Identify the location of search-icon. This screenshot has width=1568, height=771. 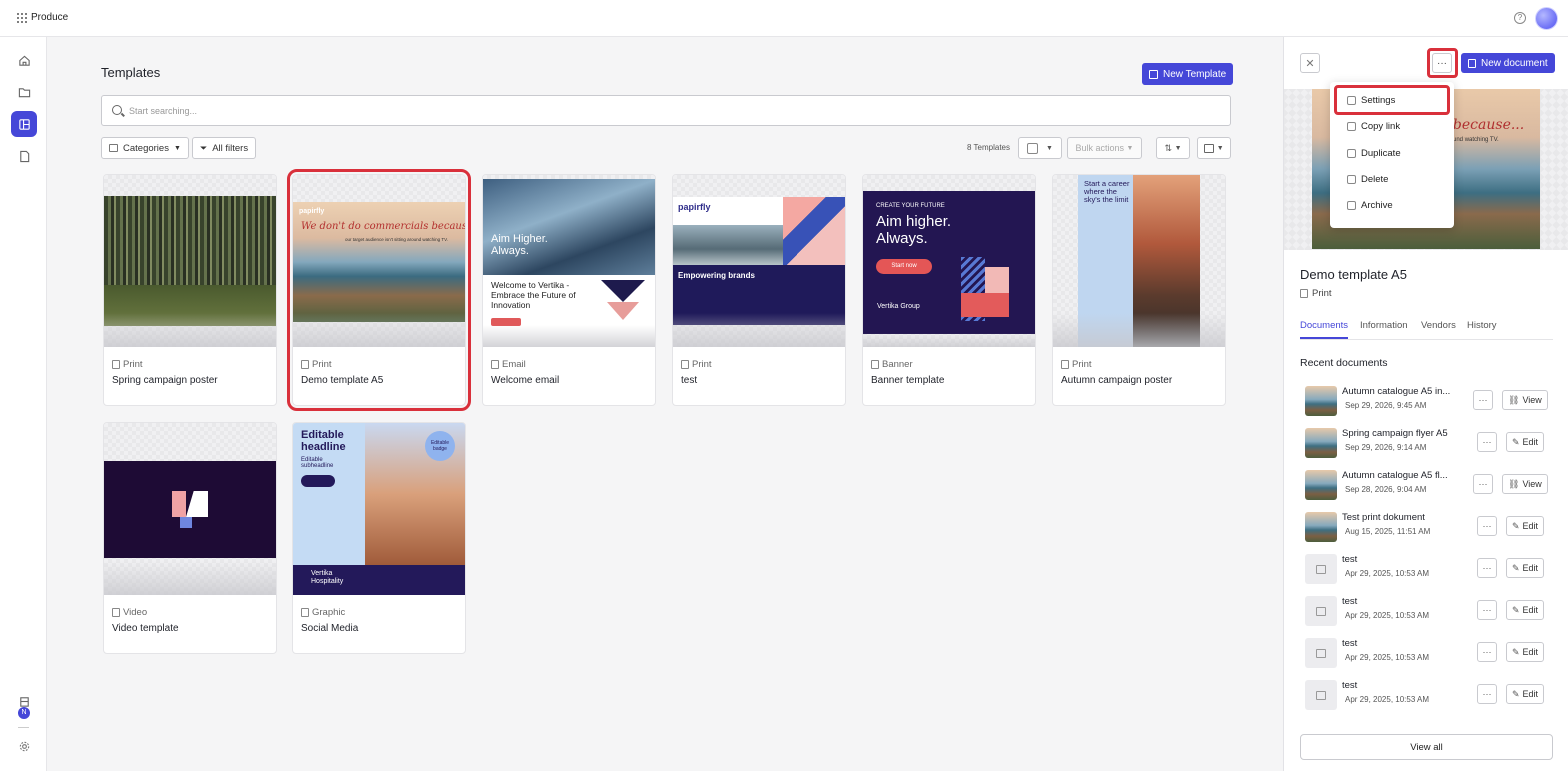
(117, 110).